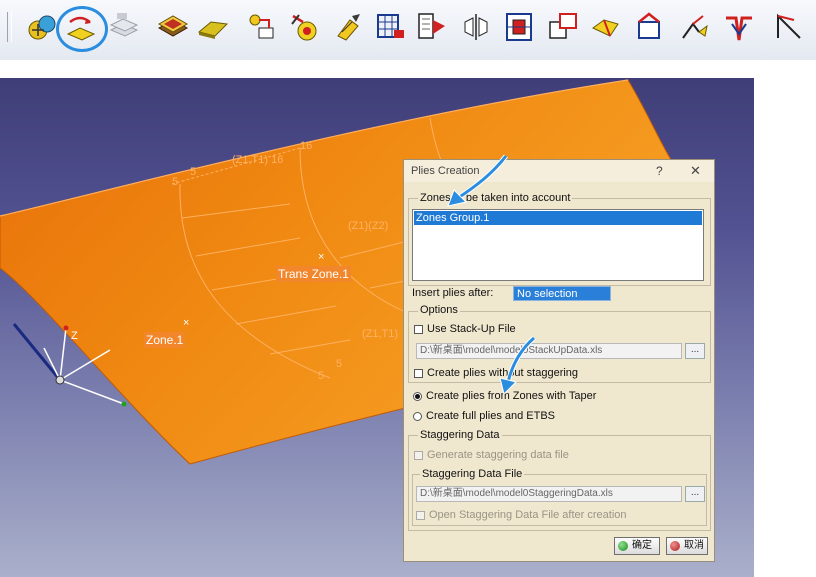 This screenshot has height=577, width=816. Describe the element at coordinates (262, 27) in the screenshot. I see `ply-split-icon` at that location.